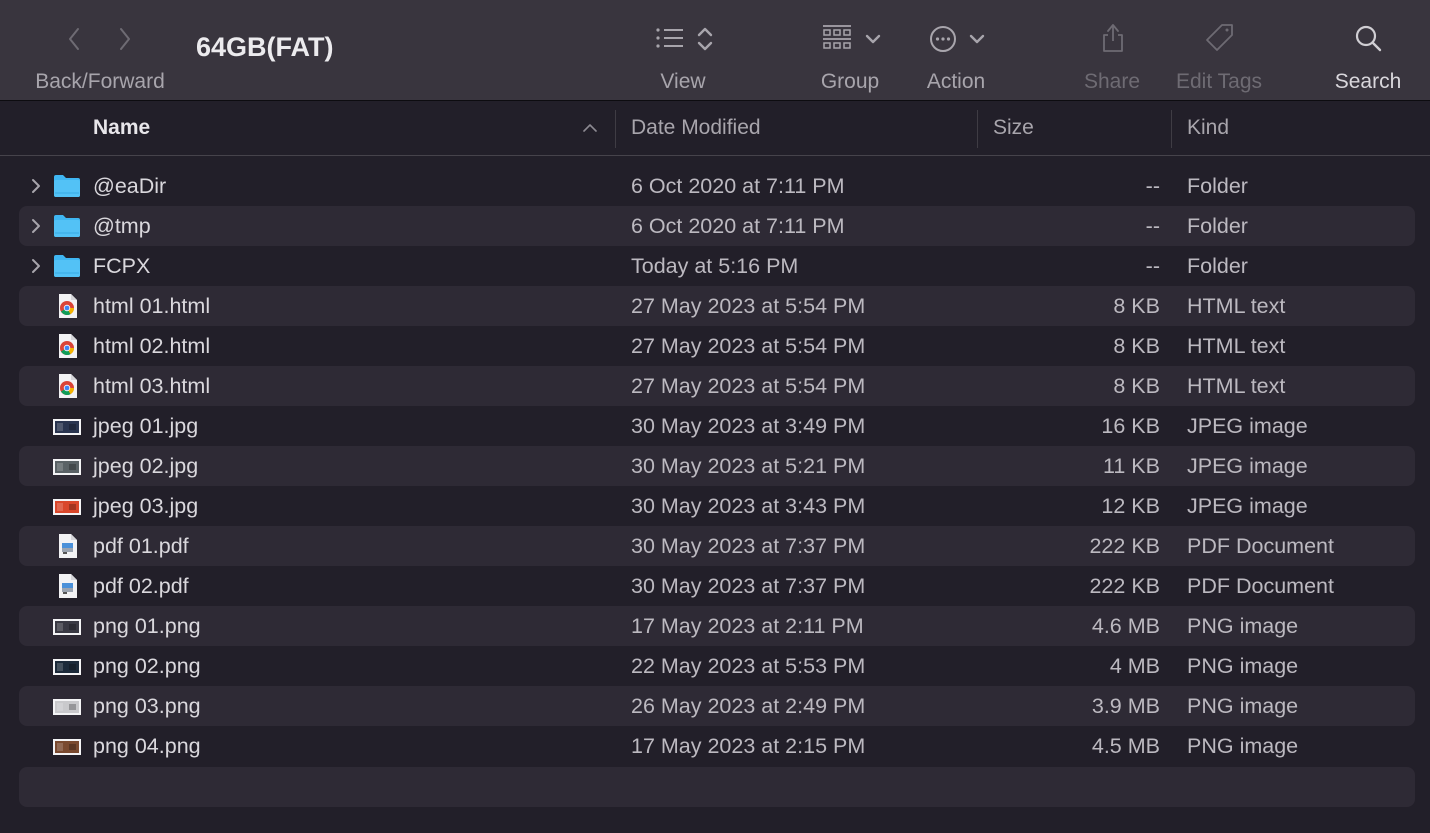 The width and height of the screenshot is (1430, 833). Describe the element at coordinates (748, 706) in the screenshot. I see `file-date-modified: 26 May 2023 at 2:49 PM` at that location.